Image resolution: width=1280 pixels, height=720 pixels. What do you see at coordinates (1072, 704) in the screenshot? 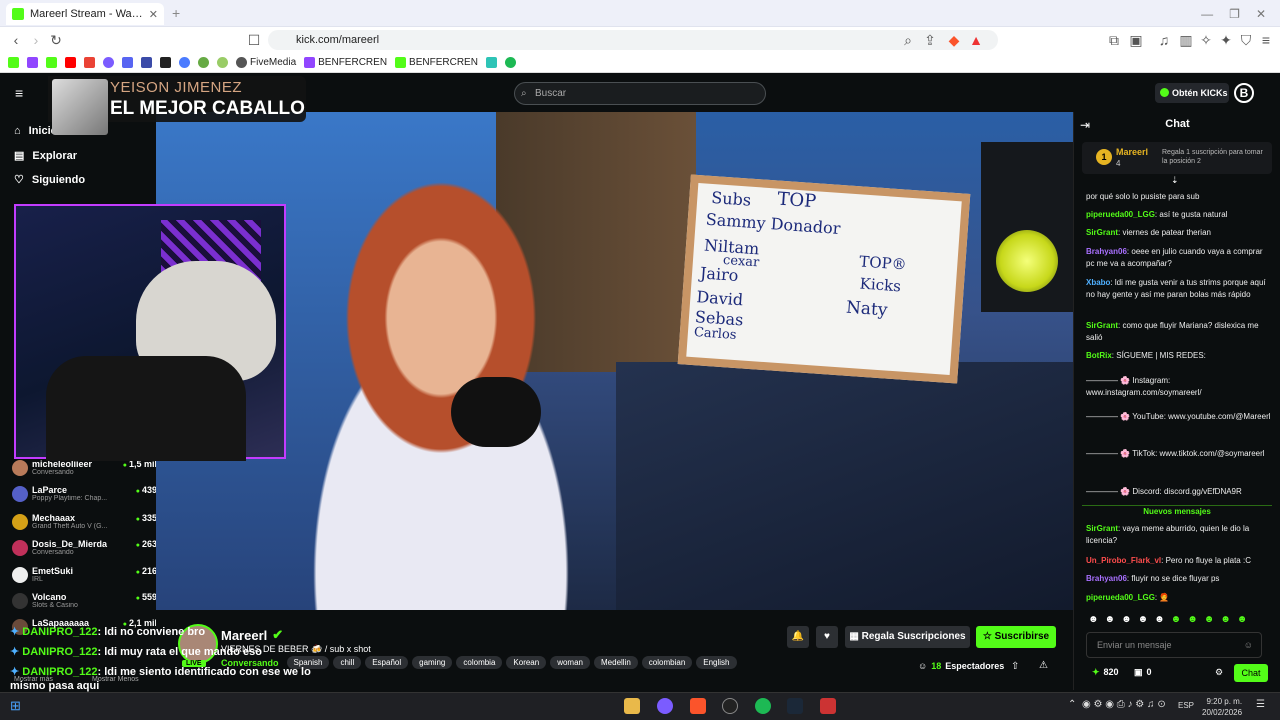
I see `tray-overflow-icon: ⌃` at bounding box center [1072, 704].